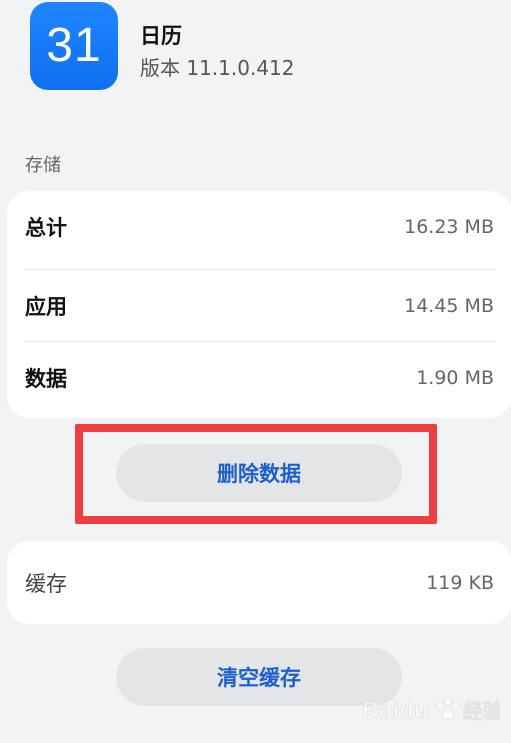 The width and height of the screenshot is (511, 743). What do you see at coordinates (449, 227) in the screenshot?
I see `storage-row-value: 16.23 MB` at bounding box center [449, 227].